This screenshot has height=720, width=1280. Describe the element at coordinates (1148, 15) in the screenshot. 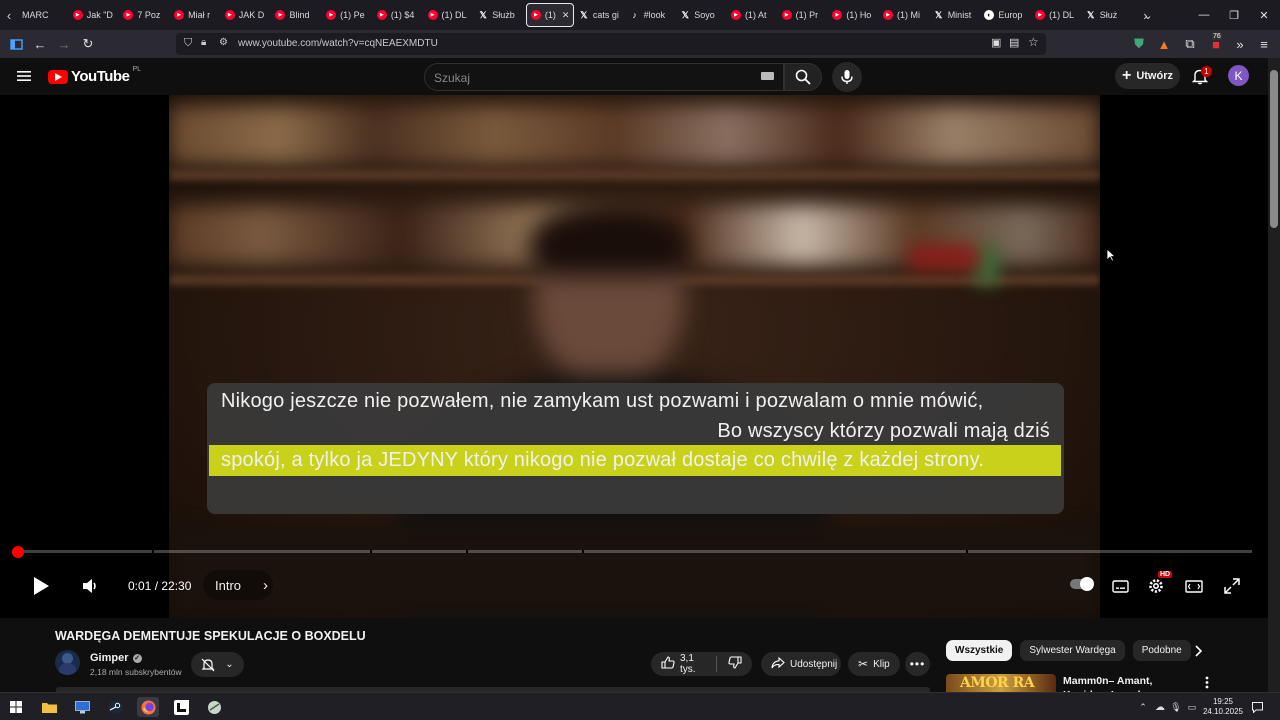

I see `tab-list-menu-icon: ⌄` at that location.